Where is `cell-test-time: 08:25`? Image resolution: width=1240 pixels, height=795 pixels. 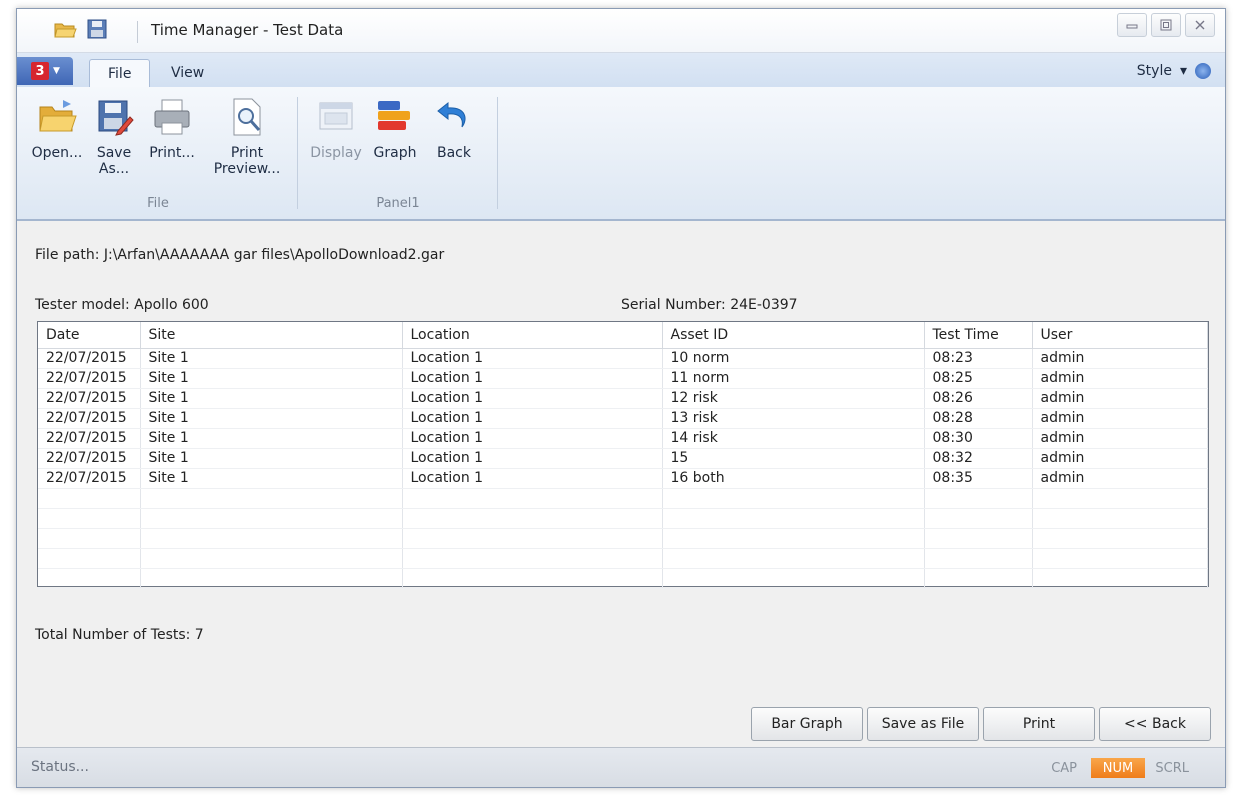
cell-test-time: 08:25 is located at coordinates (978, 378).